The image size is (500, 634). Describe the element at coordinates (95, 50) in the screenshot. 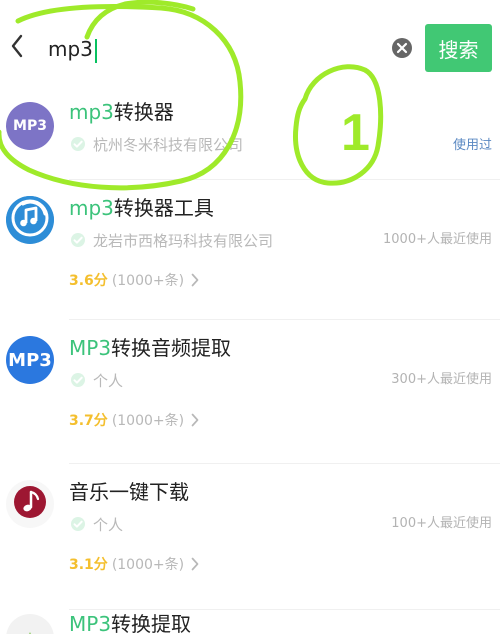

I see `text-caret` at that location.